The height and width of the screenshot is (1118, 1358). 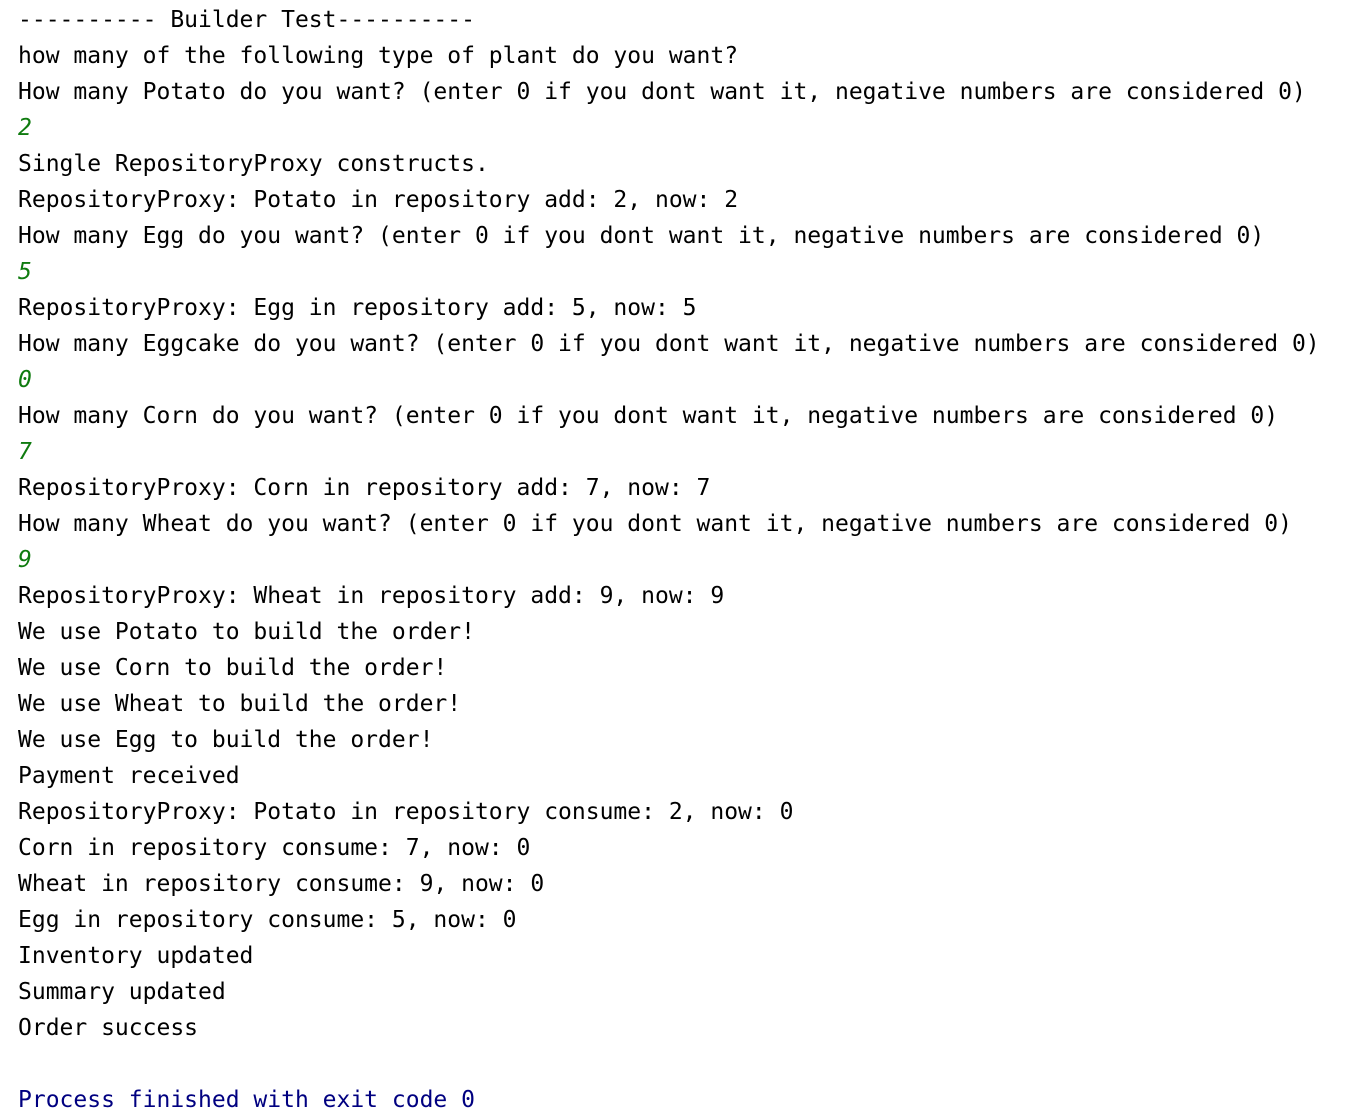 What do you see at coordinates (246, 1100) in the screenshot?
I see `process-finished-message: Process finished with exit code 0` at bounding box center [246, 1100].